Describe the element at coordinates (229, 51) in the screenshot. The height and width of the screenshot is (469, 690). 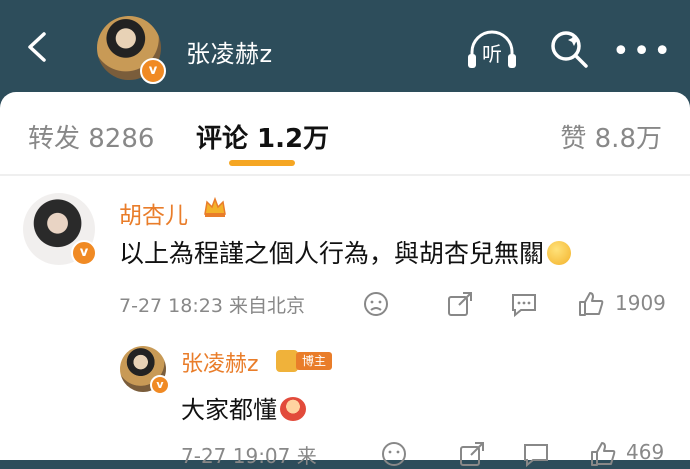
I see `profile-name: 张凌赫z` at that location.